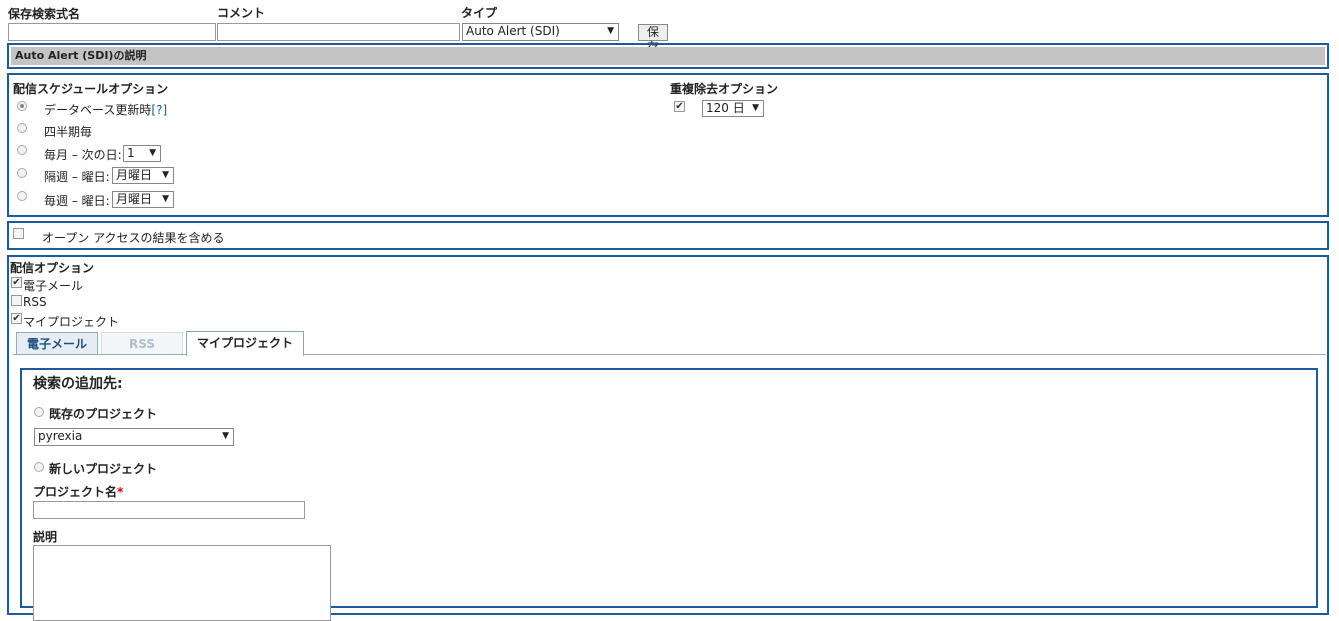 The height and width of the screenshot is (621, 1339). What do you see at coordinates (22, 150) in the screenshot?
I see `radio-monthly` at bounding box center [22, 150].